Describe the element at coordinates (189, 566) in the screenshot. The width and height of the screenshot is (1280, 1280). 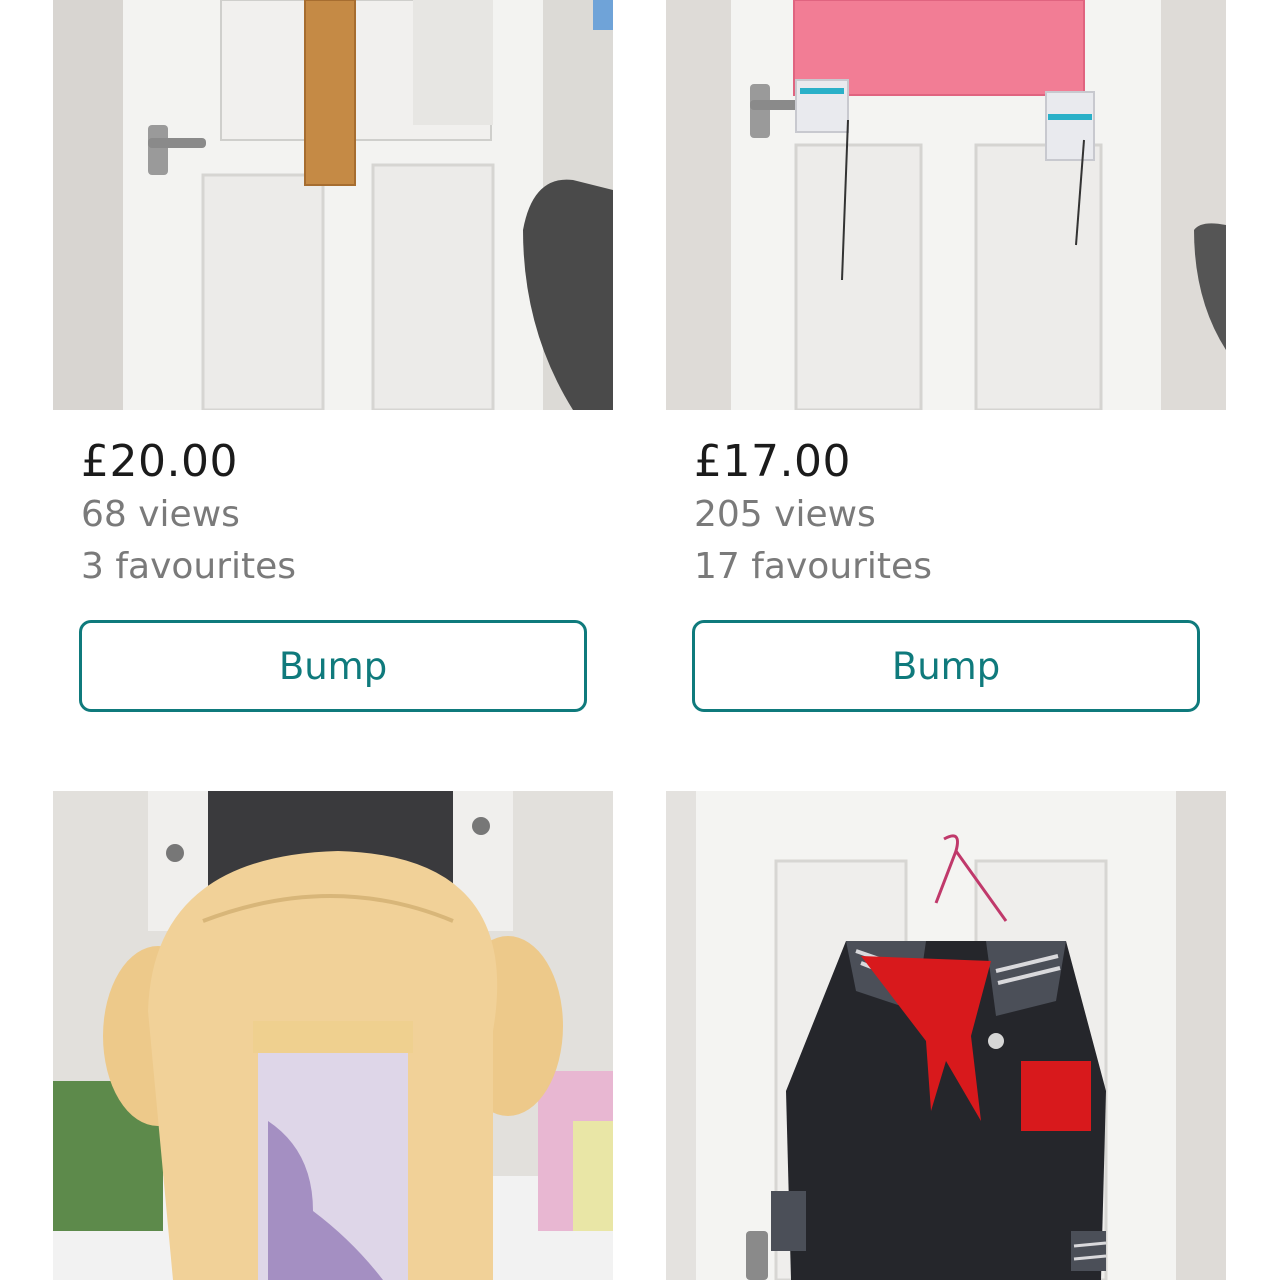
I see `listing-favourites: 3 favourites` at that location.